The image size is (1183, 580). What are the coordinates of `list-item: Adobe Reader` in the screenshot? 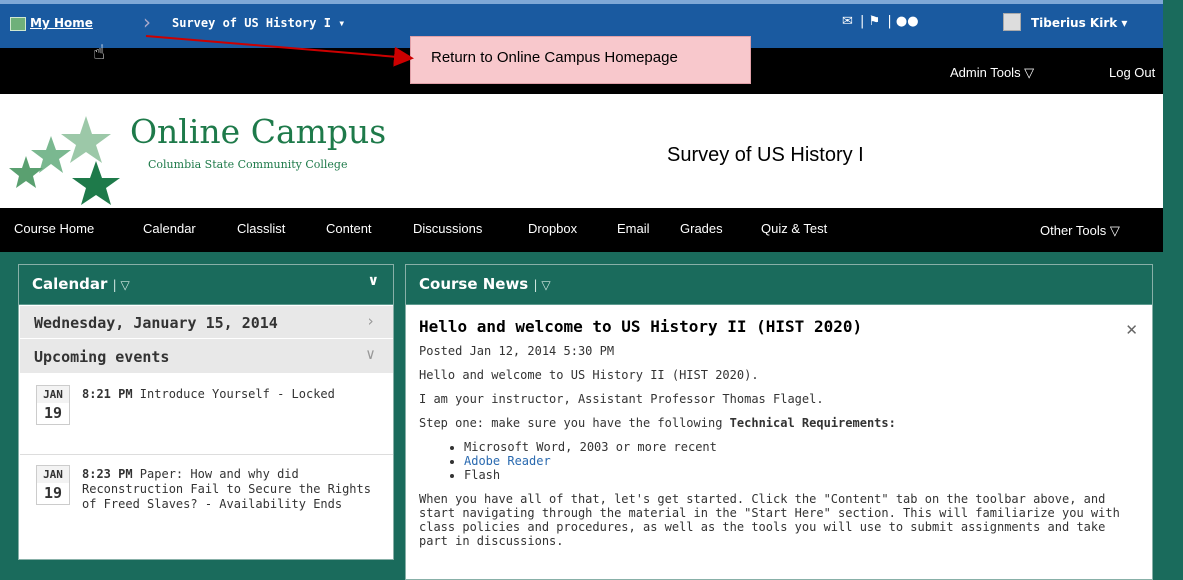 It's located at (801, 461).